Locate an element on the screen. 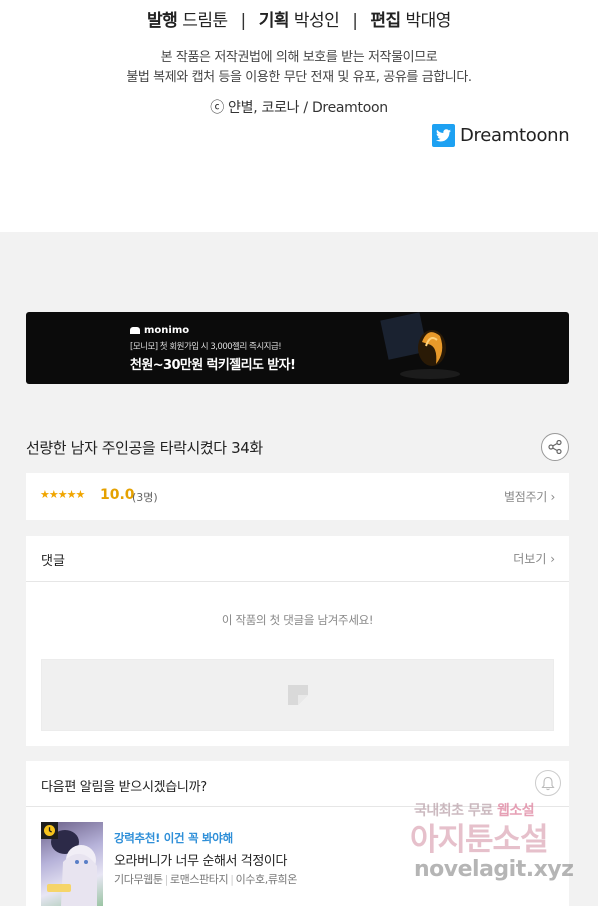  recommendation-genre: 로맨스판타지 is located at coordinates (199, 879).